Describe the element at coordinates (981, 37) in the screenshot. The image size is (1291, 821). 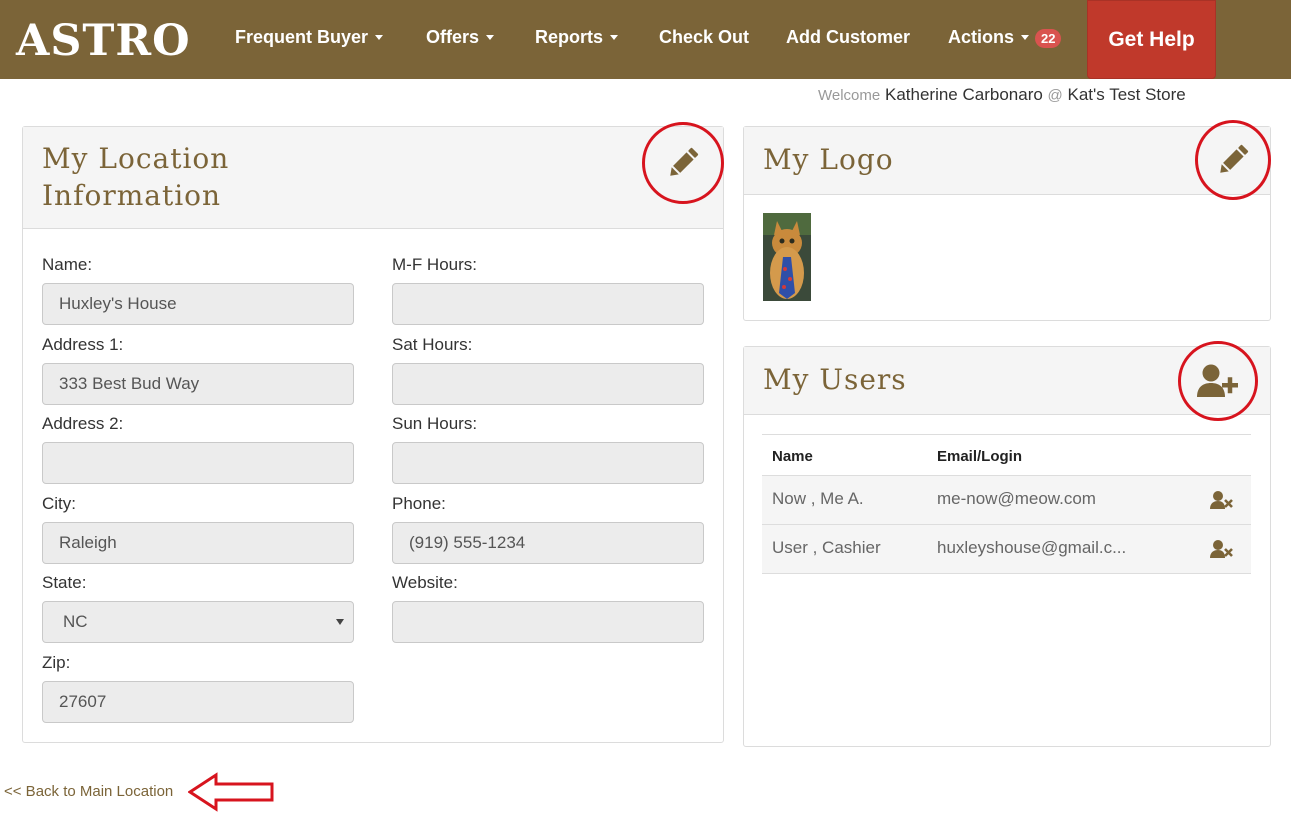
I see `nav-actions-label: Actions` at that location.